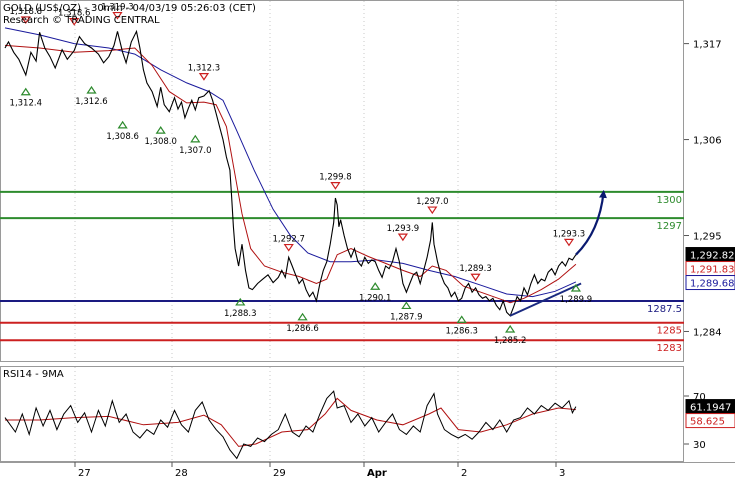  I want to click on swing-label: 1,288.3, so click(240, 314).